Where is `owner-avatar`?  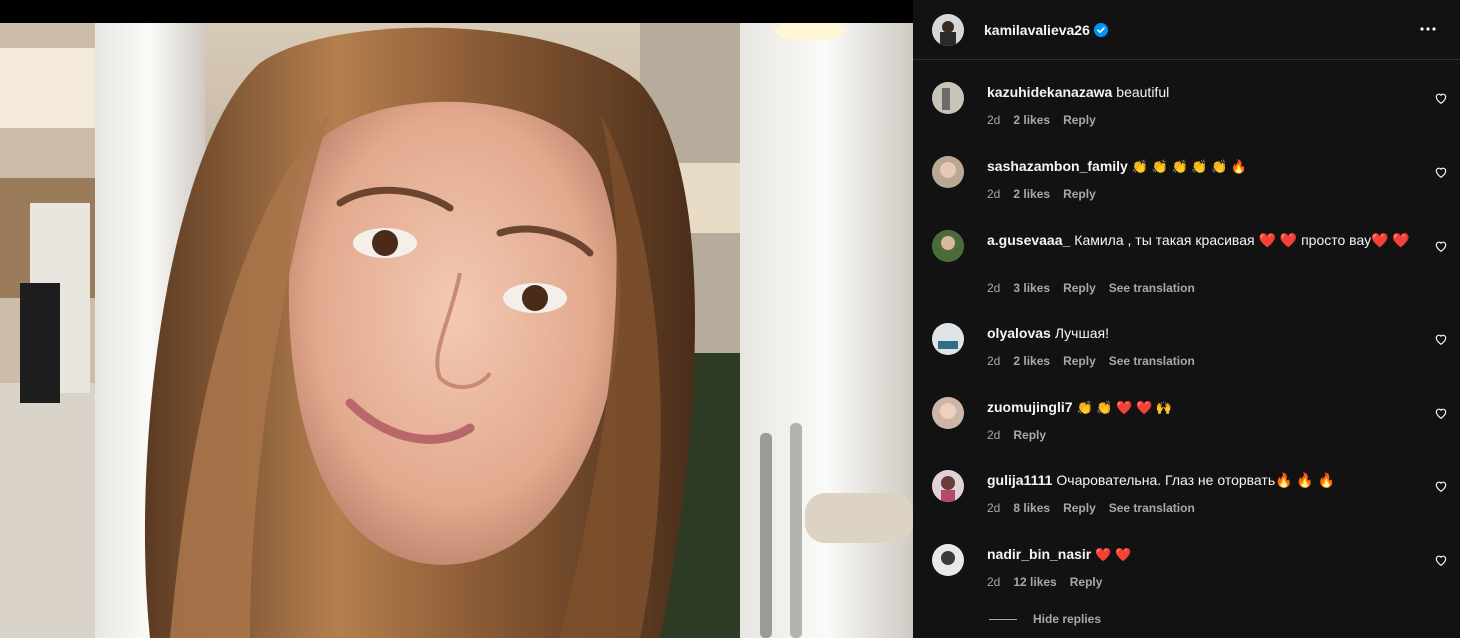
owner-avatar is located at coordinates (948, 29).